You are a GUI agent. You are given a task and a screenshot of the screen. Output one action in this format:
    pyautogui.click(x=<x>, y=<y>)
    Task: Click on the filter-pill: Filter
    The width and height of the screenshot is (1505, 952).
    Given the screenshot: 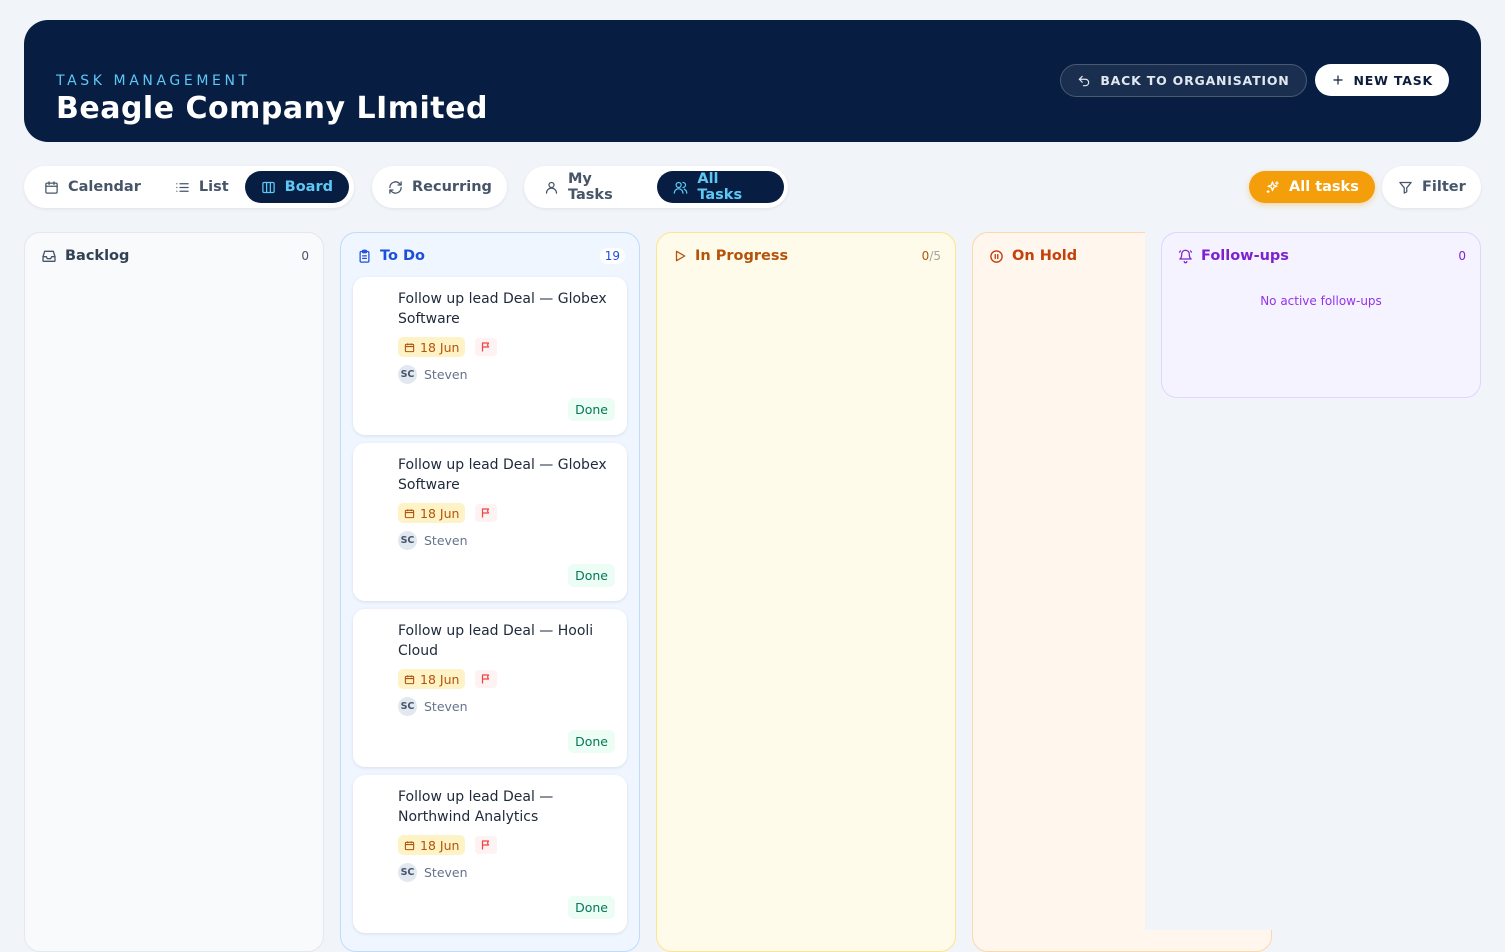 What is the action you would take?
    pyautogui.click(x=1432, y=187)
    